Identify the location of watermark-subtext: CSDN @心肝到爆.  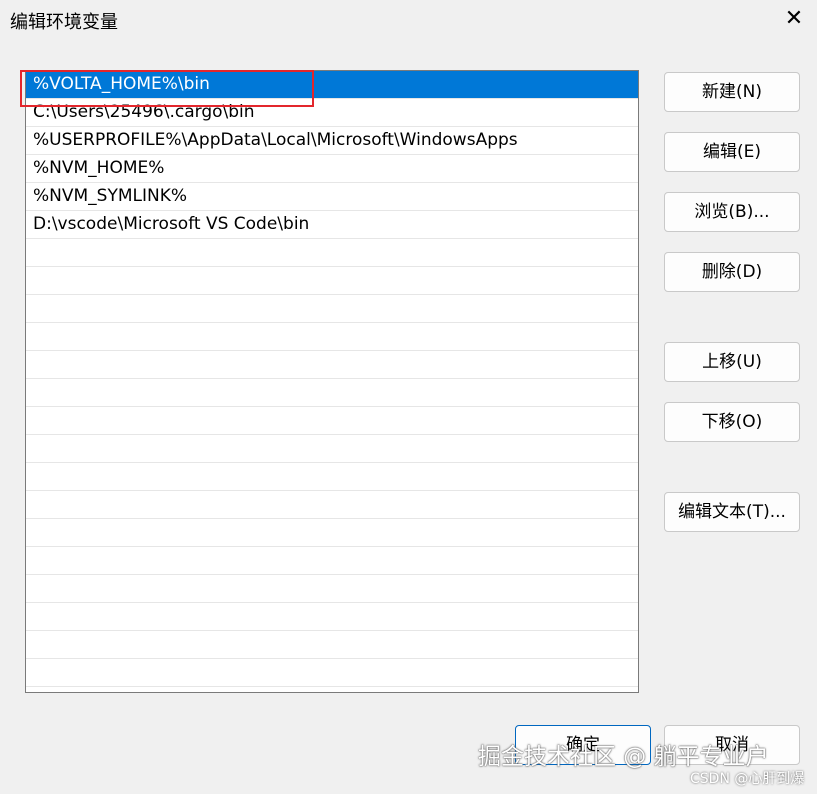
(747, 779).